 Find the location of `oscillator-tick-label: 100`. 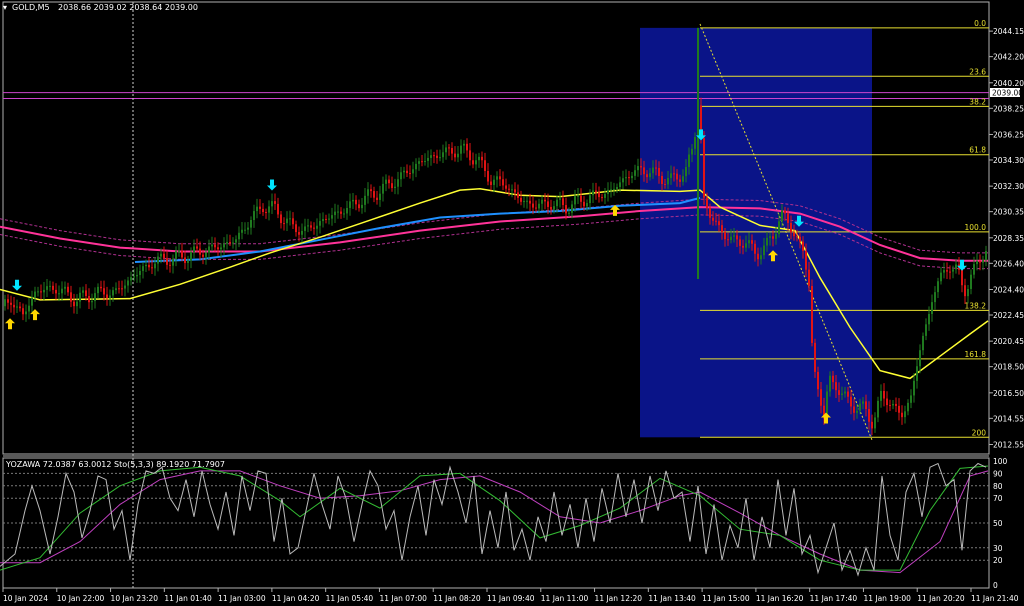

oscillator-tick-label: 100 is located at coordinates (1000, 461).